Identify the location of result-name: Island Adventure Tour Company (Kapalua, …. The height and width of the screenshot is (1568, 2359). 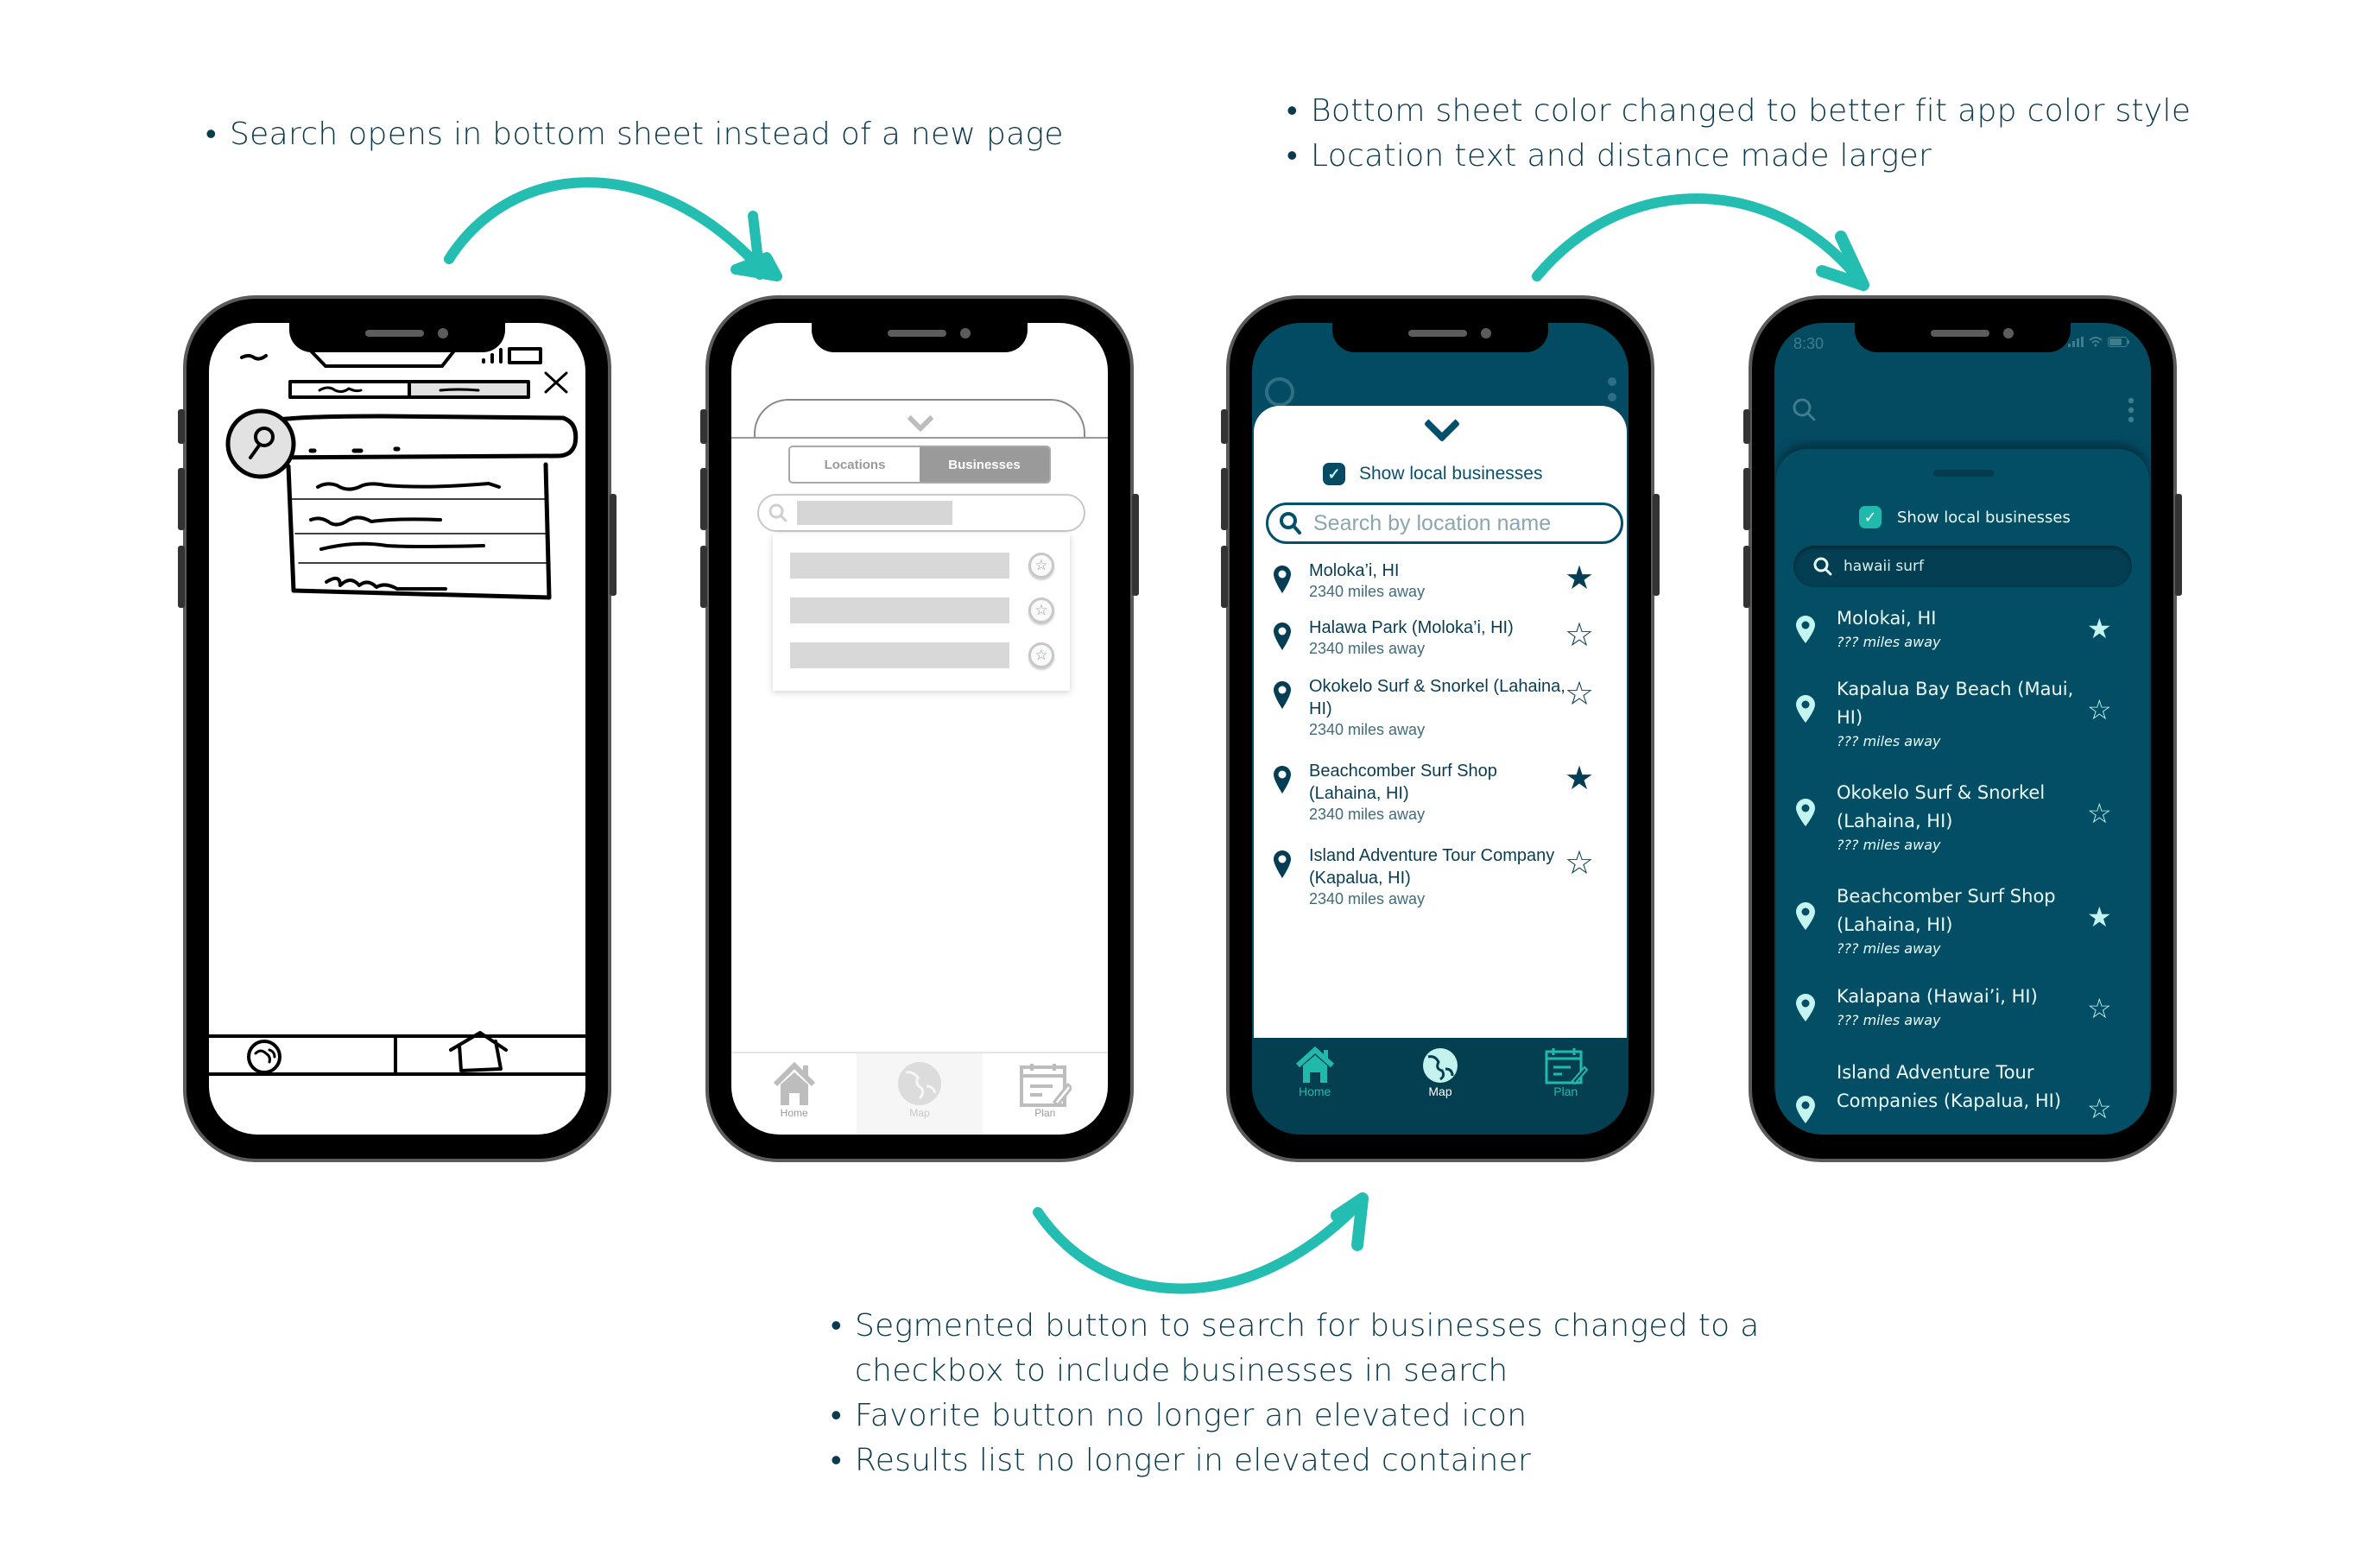
(1432, 867).